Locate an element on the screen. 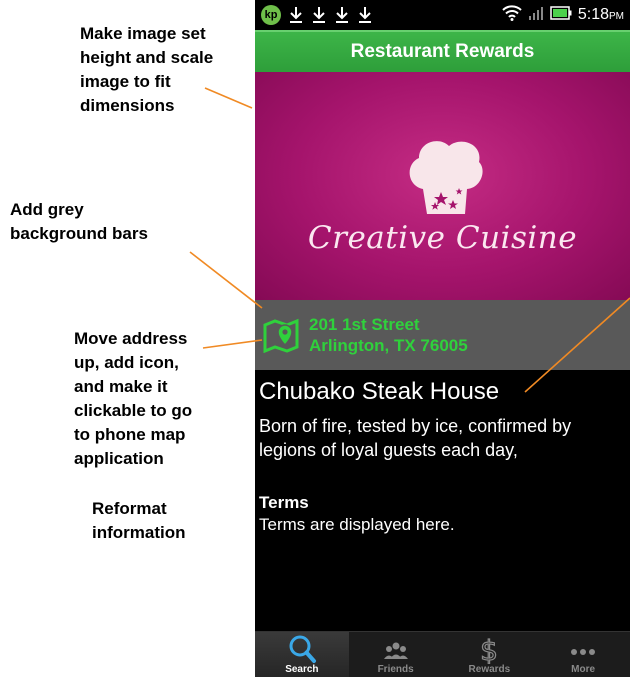 This screenshot has width=630, height=677. tab-rewards: $ Rewards is located at coordinates (490, 654).